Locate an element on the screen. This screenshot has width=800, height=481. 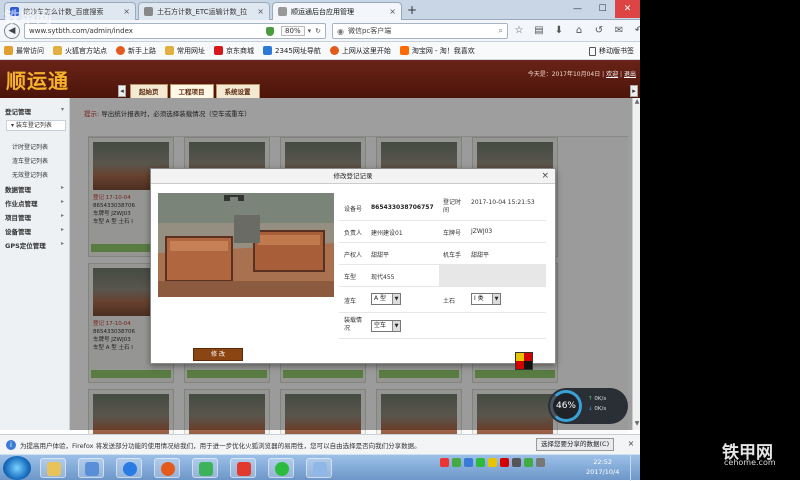
bookmark-item: 最常访问 is located at coordinates (24, 51).